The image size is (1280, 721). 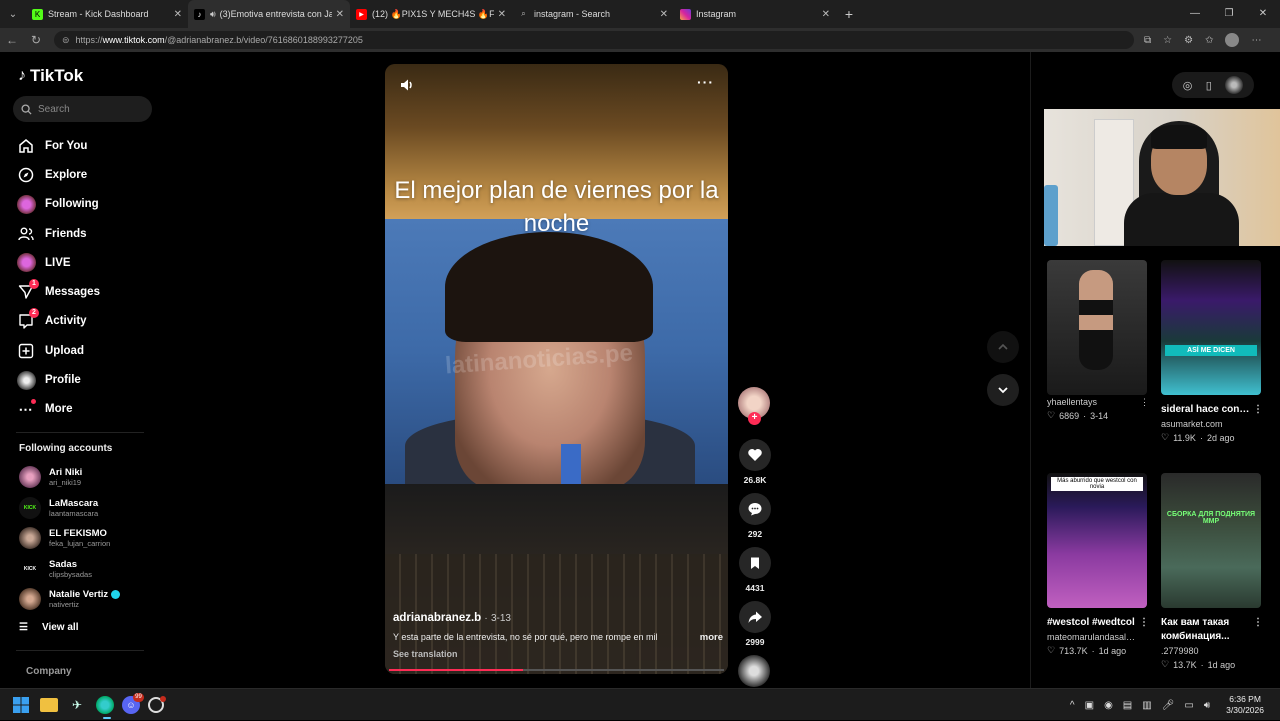 I want to click on share-button: 2999, so click(x=755, y=624).